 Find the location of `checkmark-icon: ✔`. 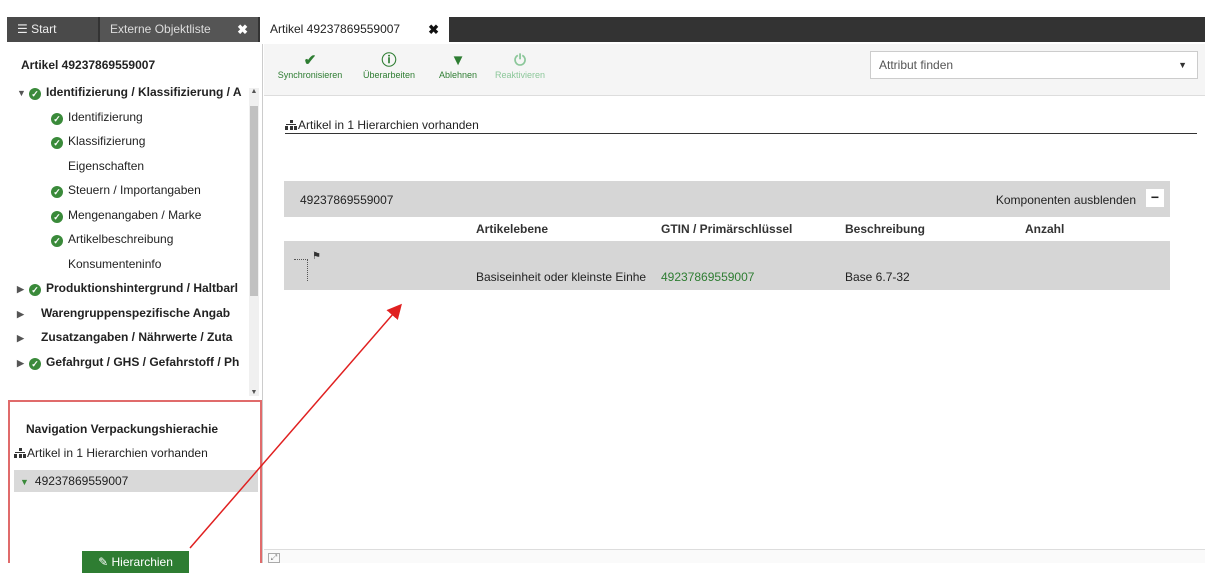

checkmark-icon: ✔ is located at coordinates (310, 60).